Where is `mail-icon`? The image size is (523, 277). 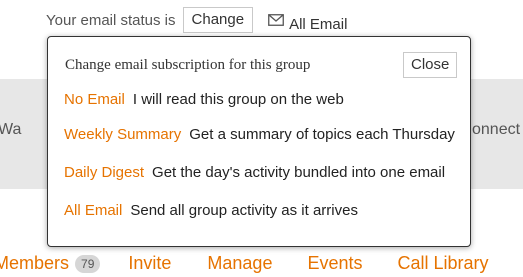
mail-icon is located at coordinates (276, 20).